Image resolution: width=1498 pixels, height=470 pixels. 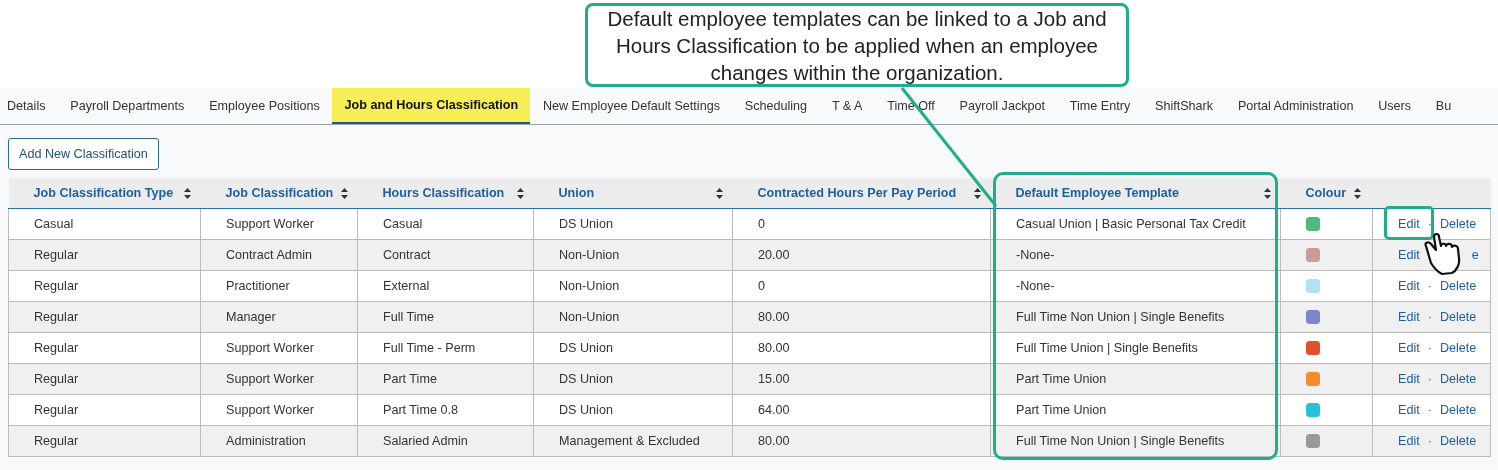 I want to click on table-cell: 20.00, so click(x=861, y=255).